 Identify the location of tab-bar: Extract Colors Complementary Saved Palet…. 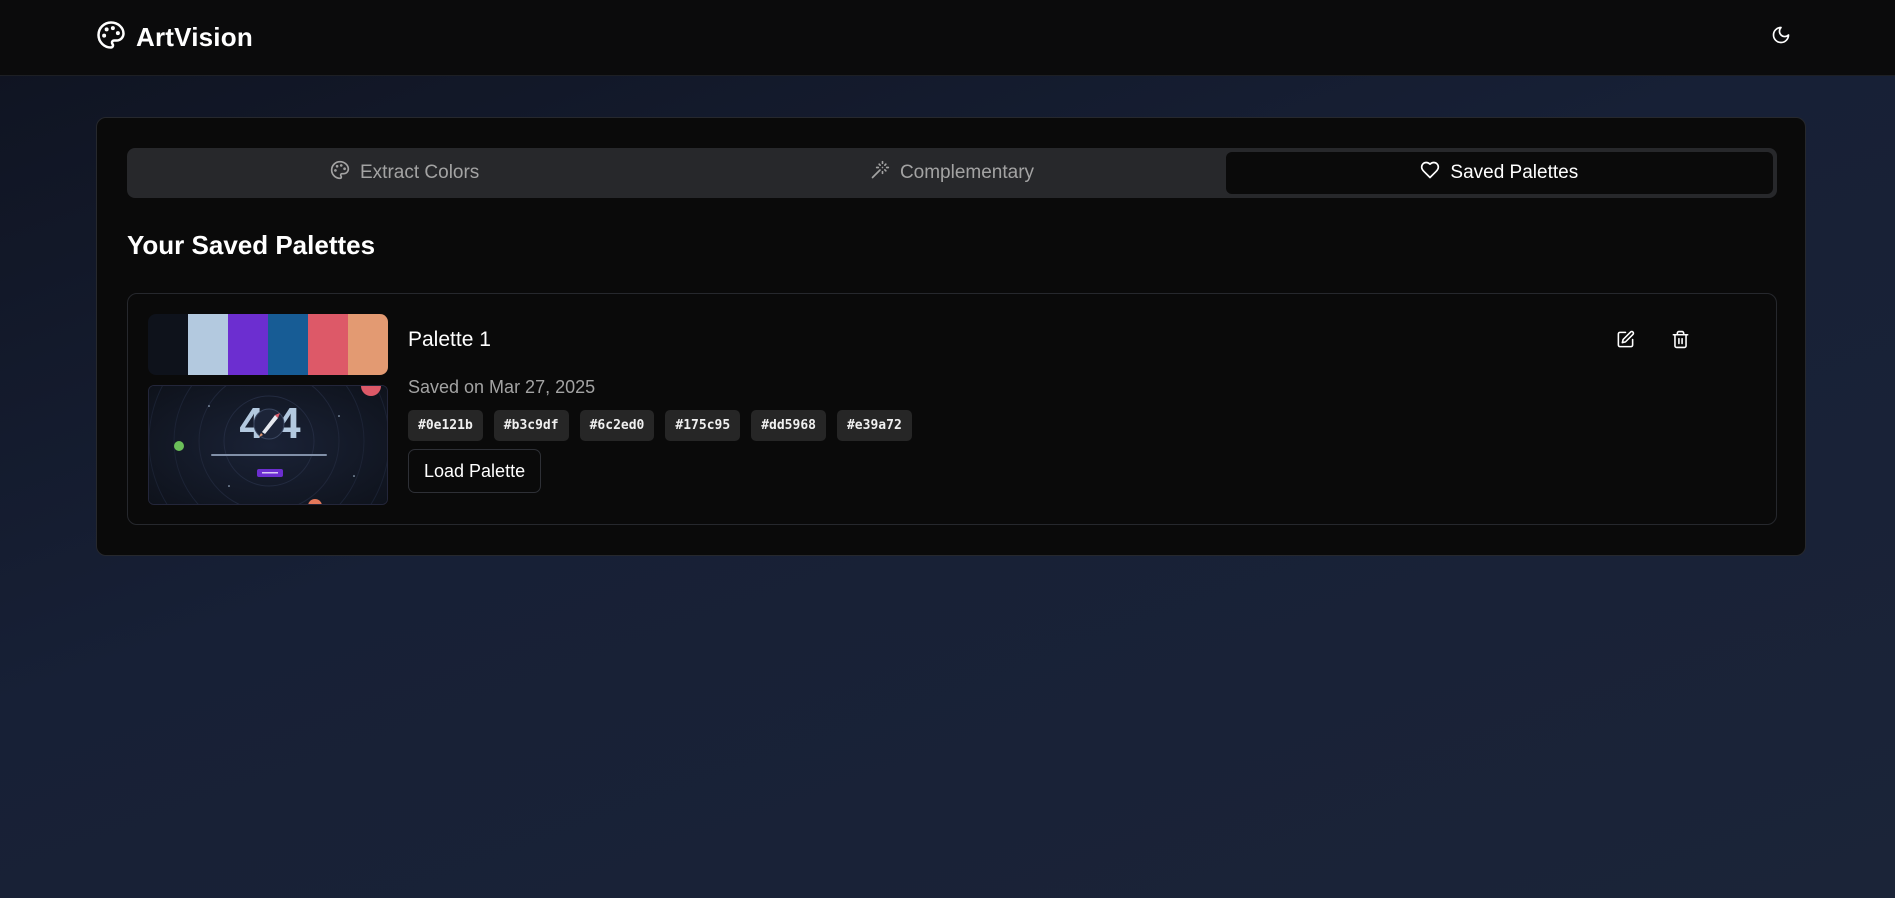
(952, 173).